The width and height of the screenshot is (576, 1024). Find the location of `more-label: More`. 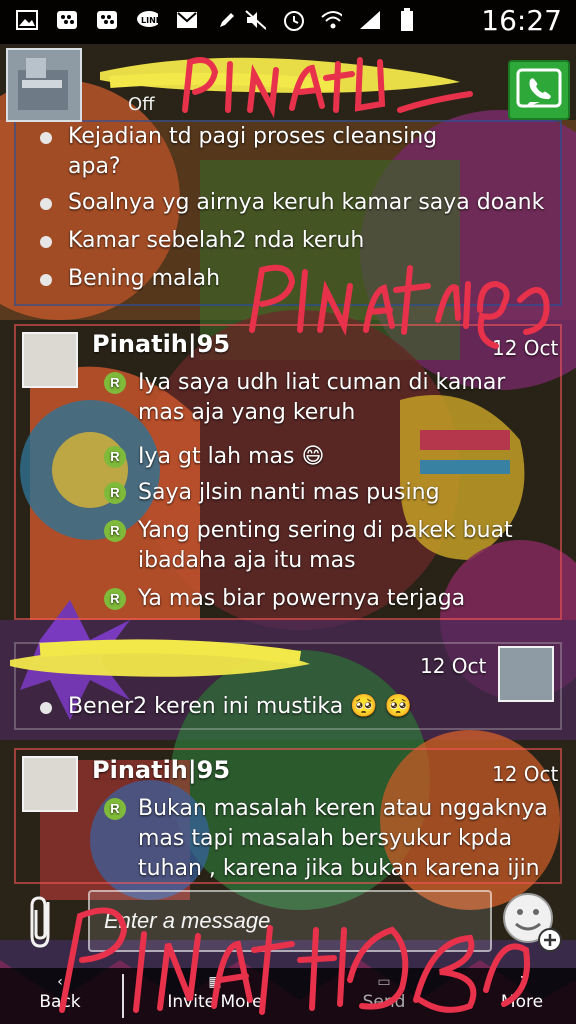

more-label: More is located at coordinates (522, 1002).